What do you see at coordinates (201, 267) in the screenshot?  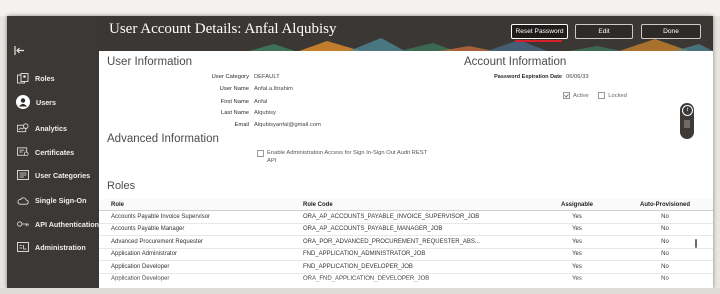 I see `role-cell: Application Developer` at bounding box center [201, 267].